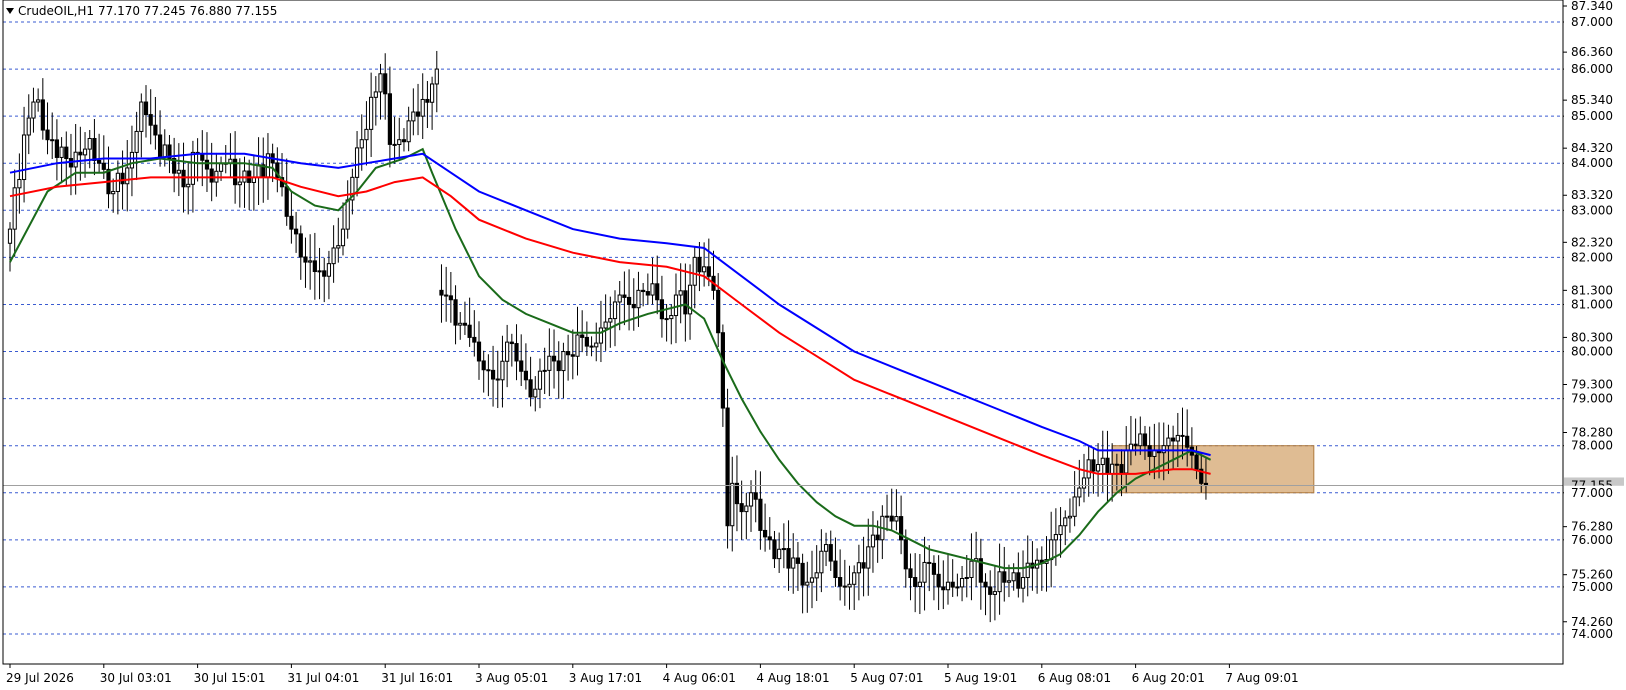  Describe the element at coordinates (417, 678) in the screenshot. I see `x-tick-label: 31 Jul 16:01` at that location.